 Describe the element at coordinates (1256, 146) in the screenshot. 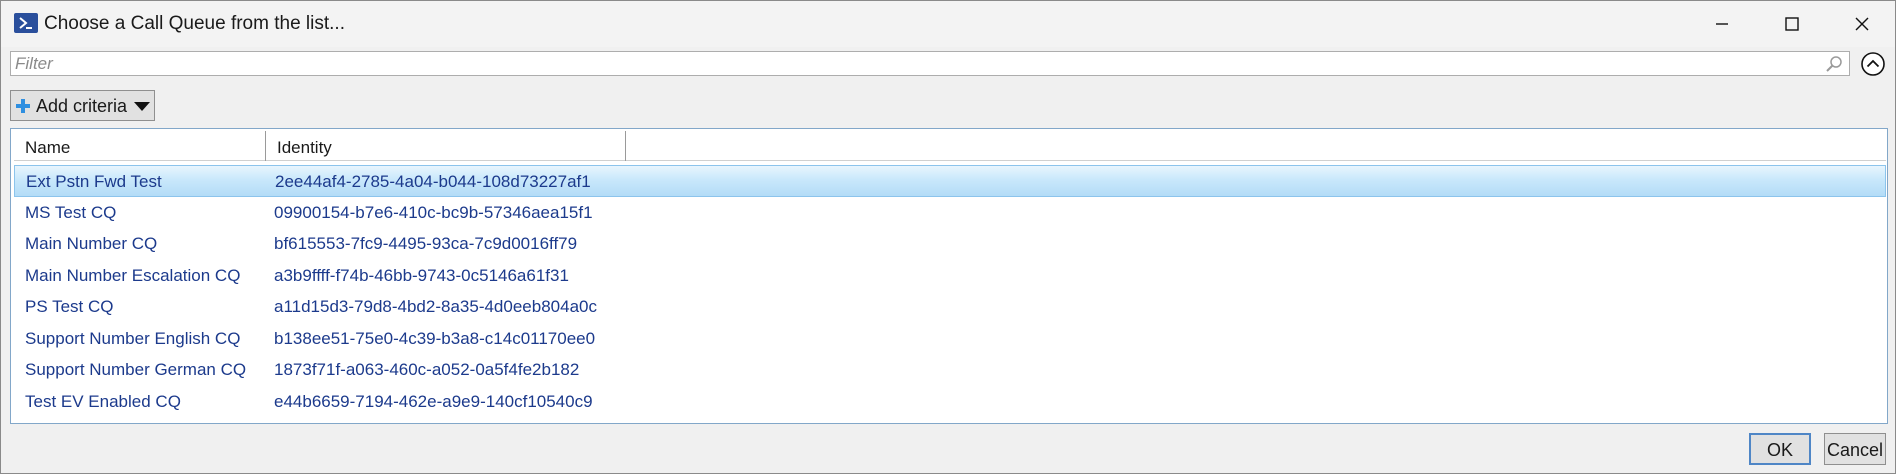

I see `column-header-filler` at that location.